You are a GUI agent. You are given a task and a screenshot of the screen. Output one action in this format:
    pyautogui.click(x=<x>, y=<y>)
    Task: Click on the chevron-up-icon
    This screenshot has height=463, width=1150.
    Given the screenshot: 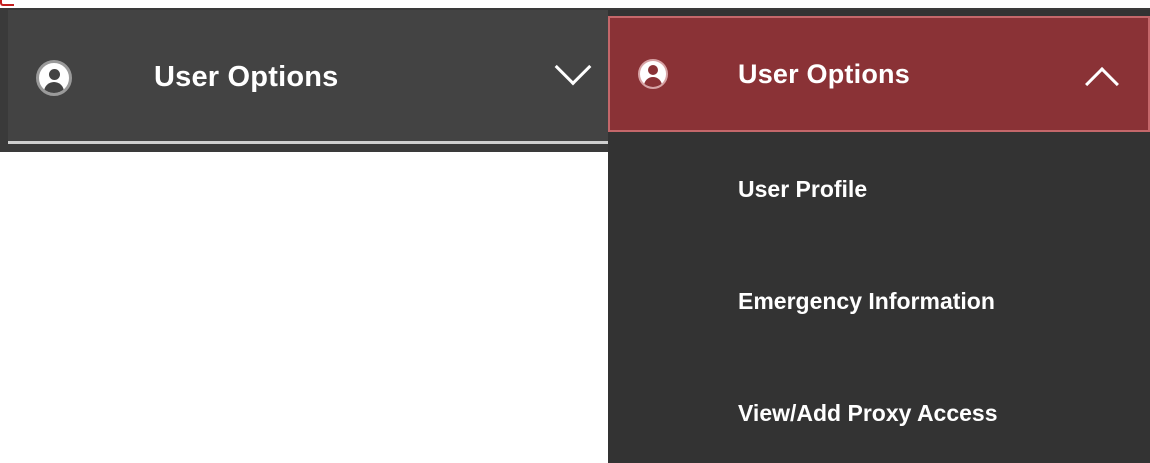 What is the action you would take?
    pyautogui.click(x=1102, y=84)
    